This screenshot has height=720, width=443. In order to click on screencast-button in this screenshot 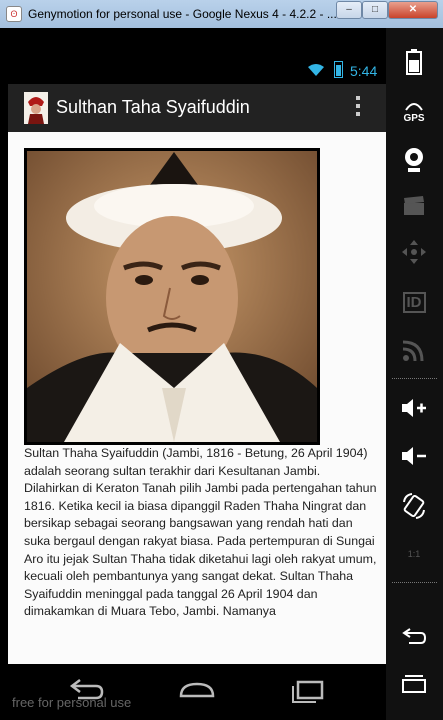, I will do `click(414, 206)`.